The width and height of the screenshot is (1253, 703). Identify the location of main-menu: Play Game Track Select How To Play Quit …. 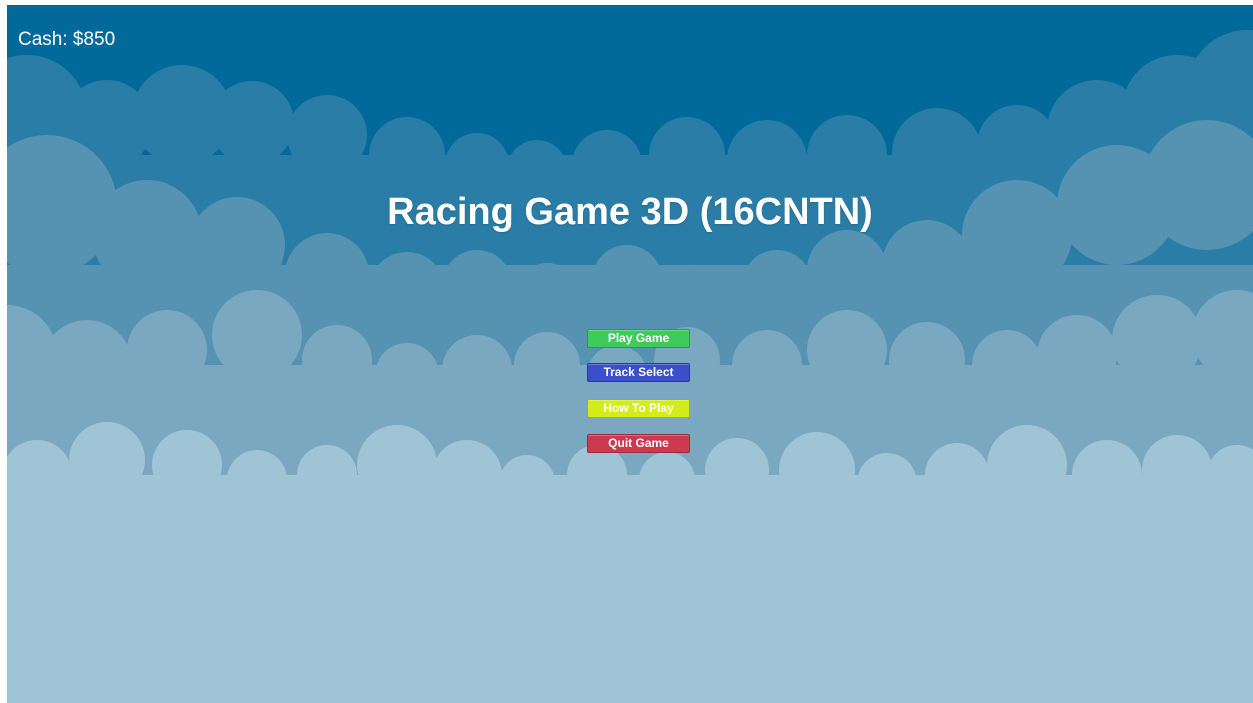
(638, 398).